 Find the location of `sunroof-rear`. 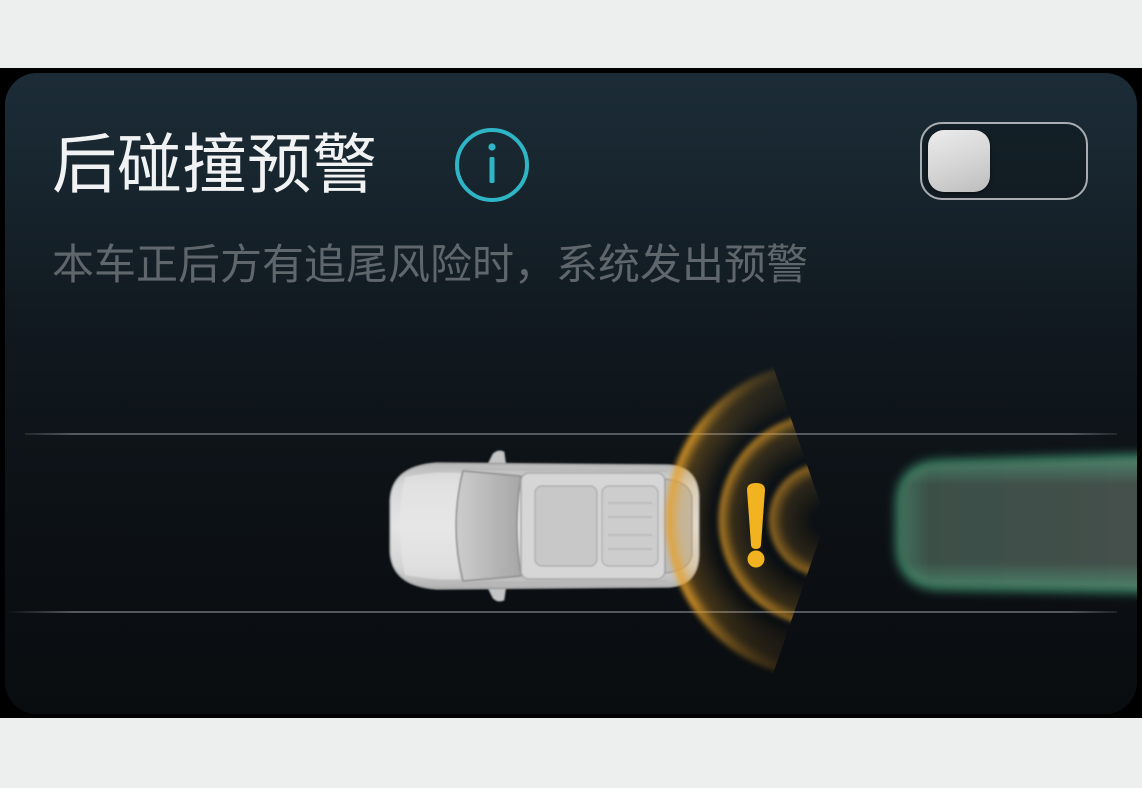

sunroof-rear is located at coordinates (630, 526).